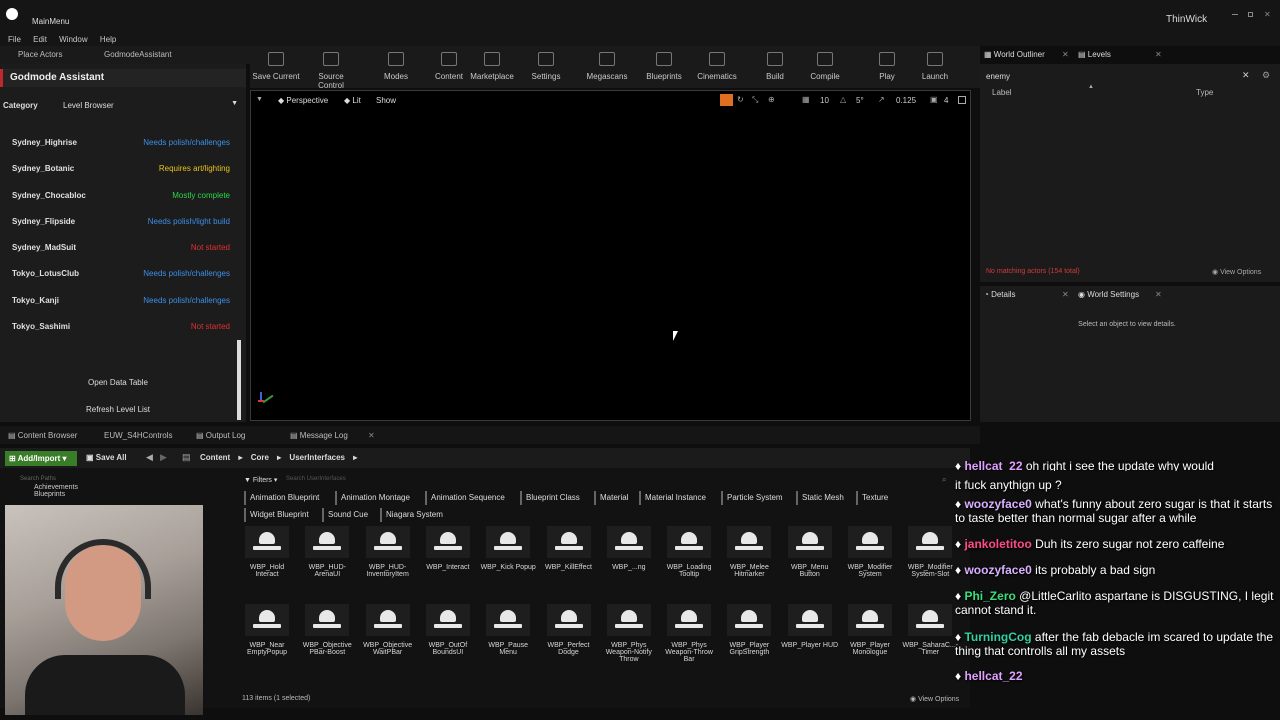 This screenshot has width=1280, height=720. Describe the element at coordinates (52, 494) in the screenshot. I see `tree-item: Blueprints` at that location.